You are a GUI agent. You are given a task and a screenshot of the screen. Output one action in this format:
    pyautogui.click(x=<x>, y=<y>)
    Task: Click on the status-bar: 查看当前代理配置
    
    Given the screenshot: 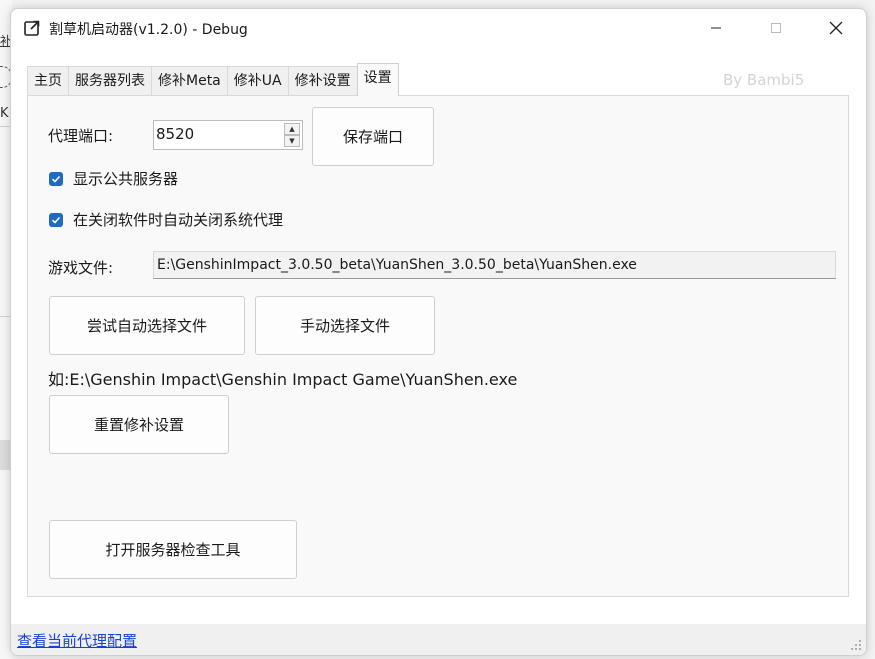 What is the action you would take?
    pyautogui.click(x=438, y=639)
    